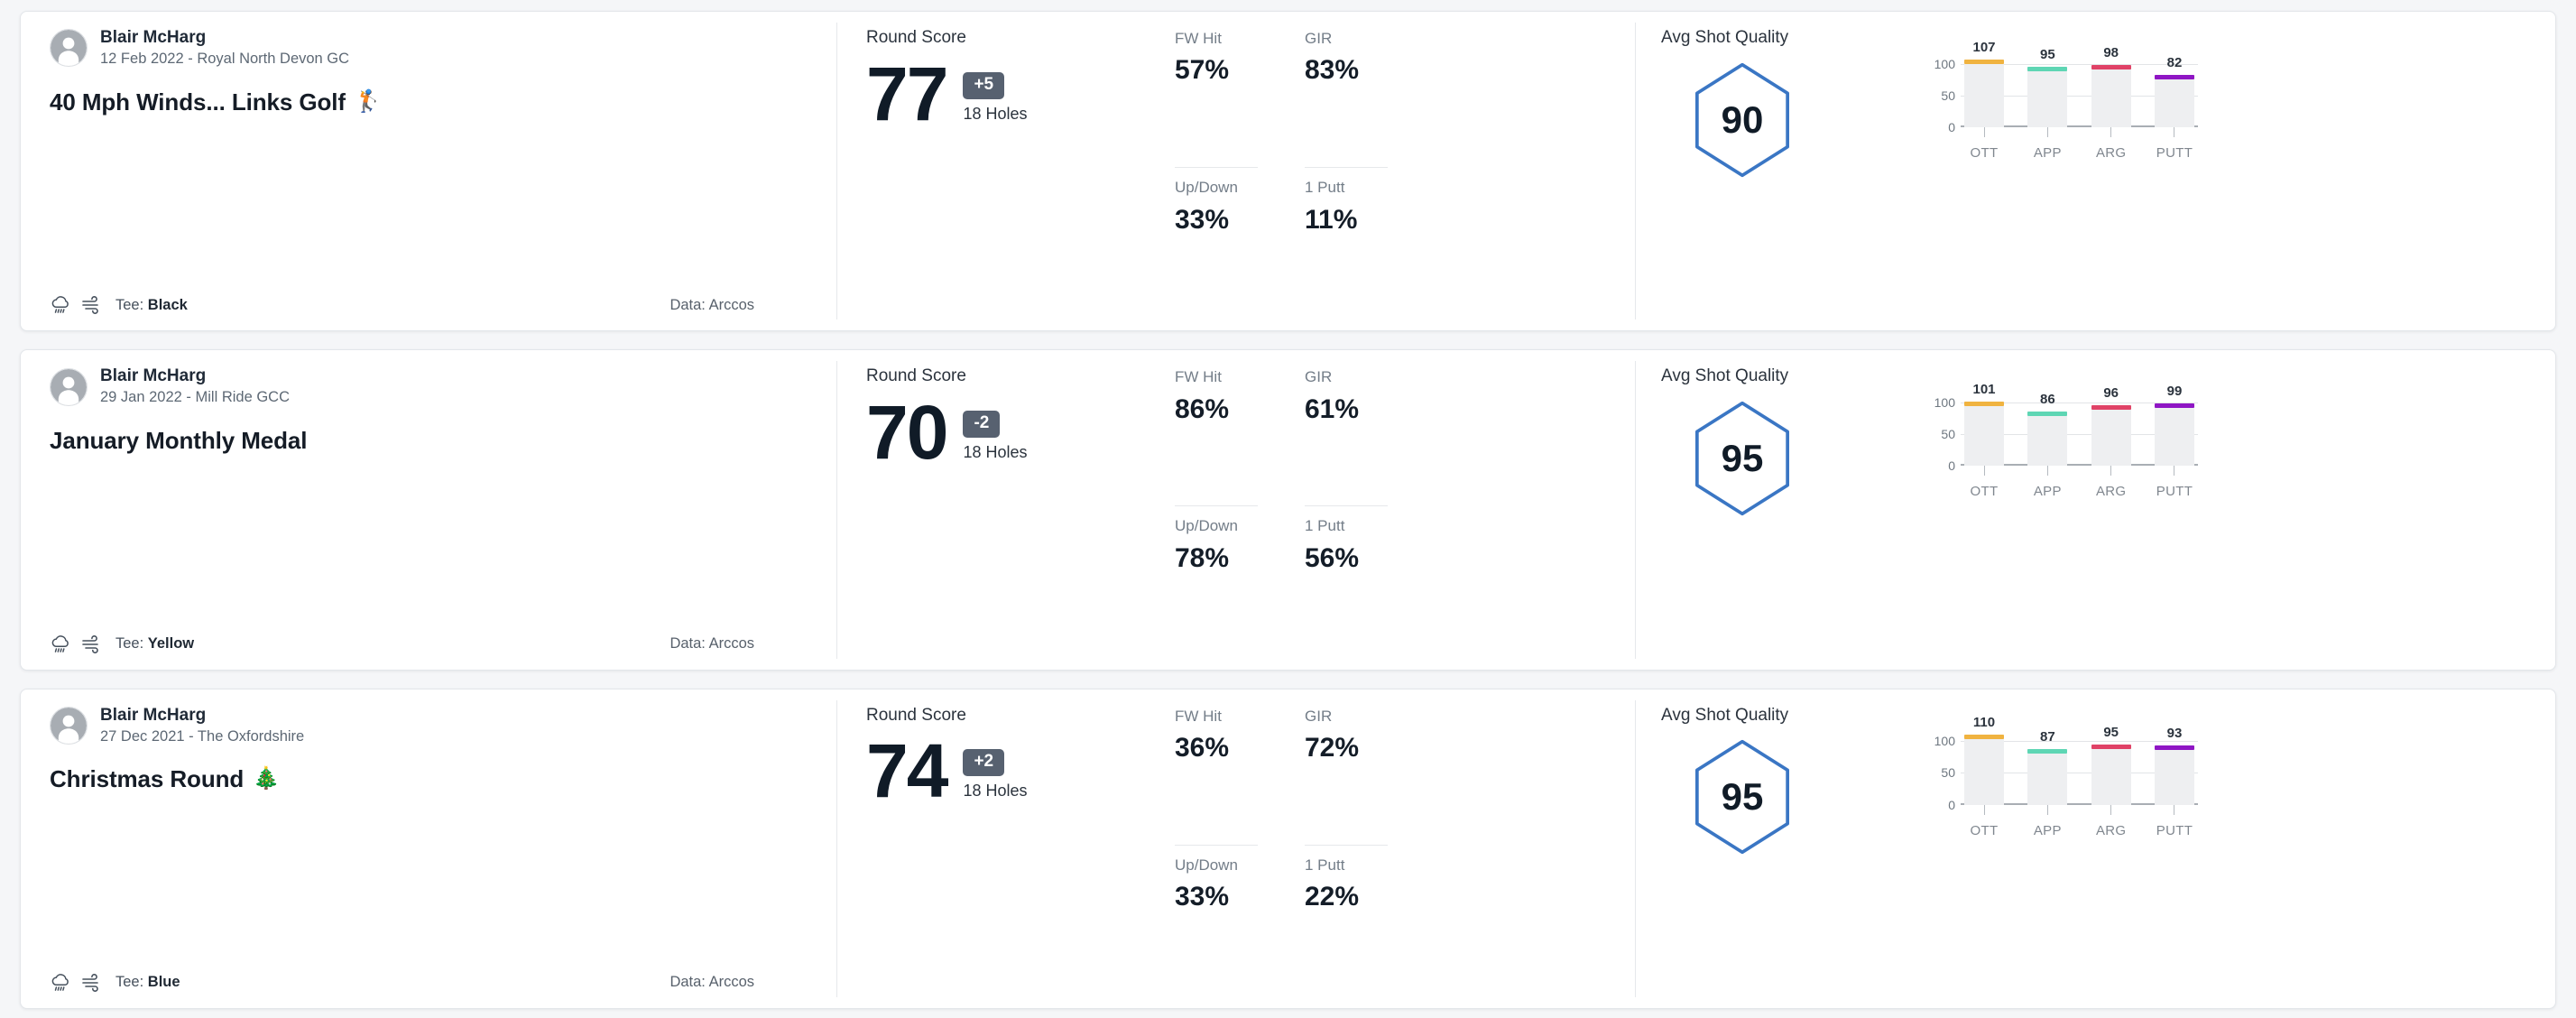 Image resolution: width=2576 pixels, height=1018 pixels. I want to click on chart-inner: 100 50 0 110 87 95 93 OTT APP ARG PUTT, so click(2060, 782).